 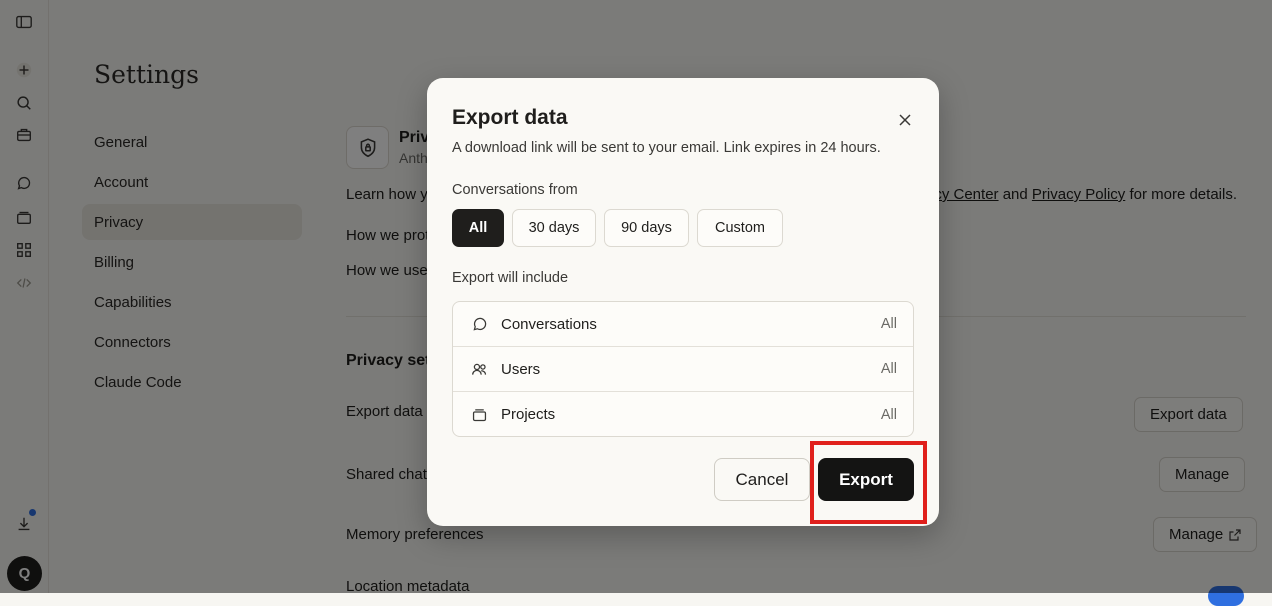 I want to click on include-name: Conversations, so click(x=549, y=324).